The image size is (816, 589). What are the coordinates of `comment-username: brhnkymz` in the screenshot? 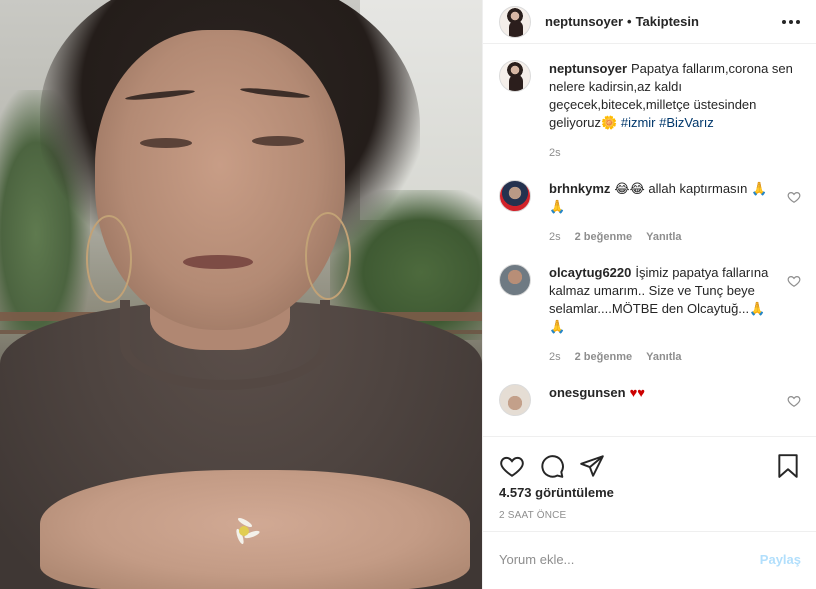 It's located at (579, 188).